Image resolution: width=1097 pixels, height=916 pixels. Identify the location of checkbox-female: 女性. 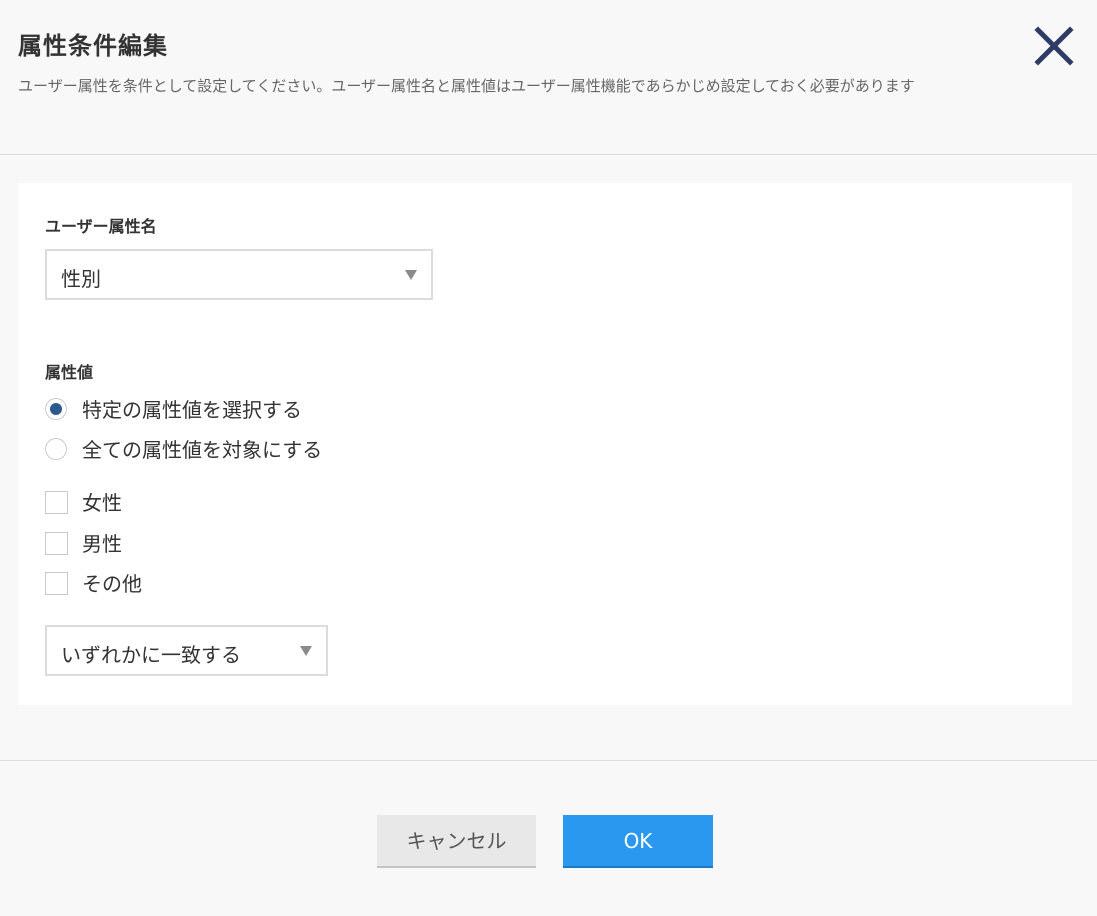
(105, 504).